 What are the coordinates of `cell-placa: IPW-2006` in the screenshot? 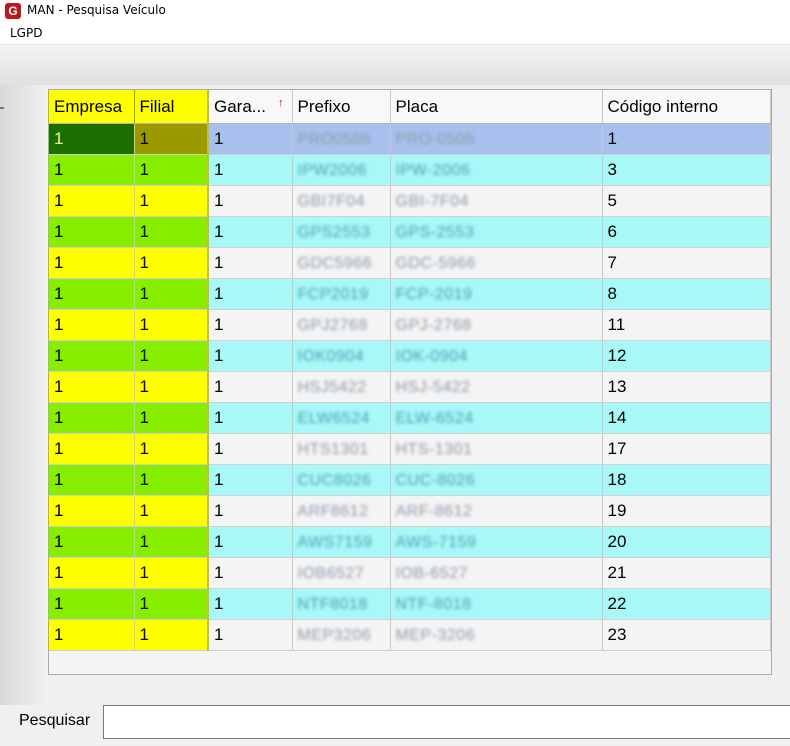 It's located at (496, 170).